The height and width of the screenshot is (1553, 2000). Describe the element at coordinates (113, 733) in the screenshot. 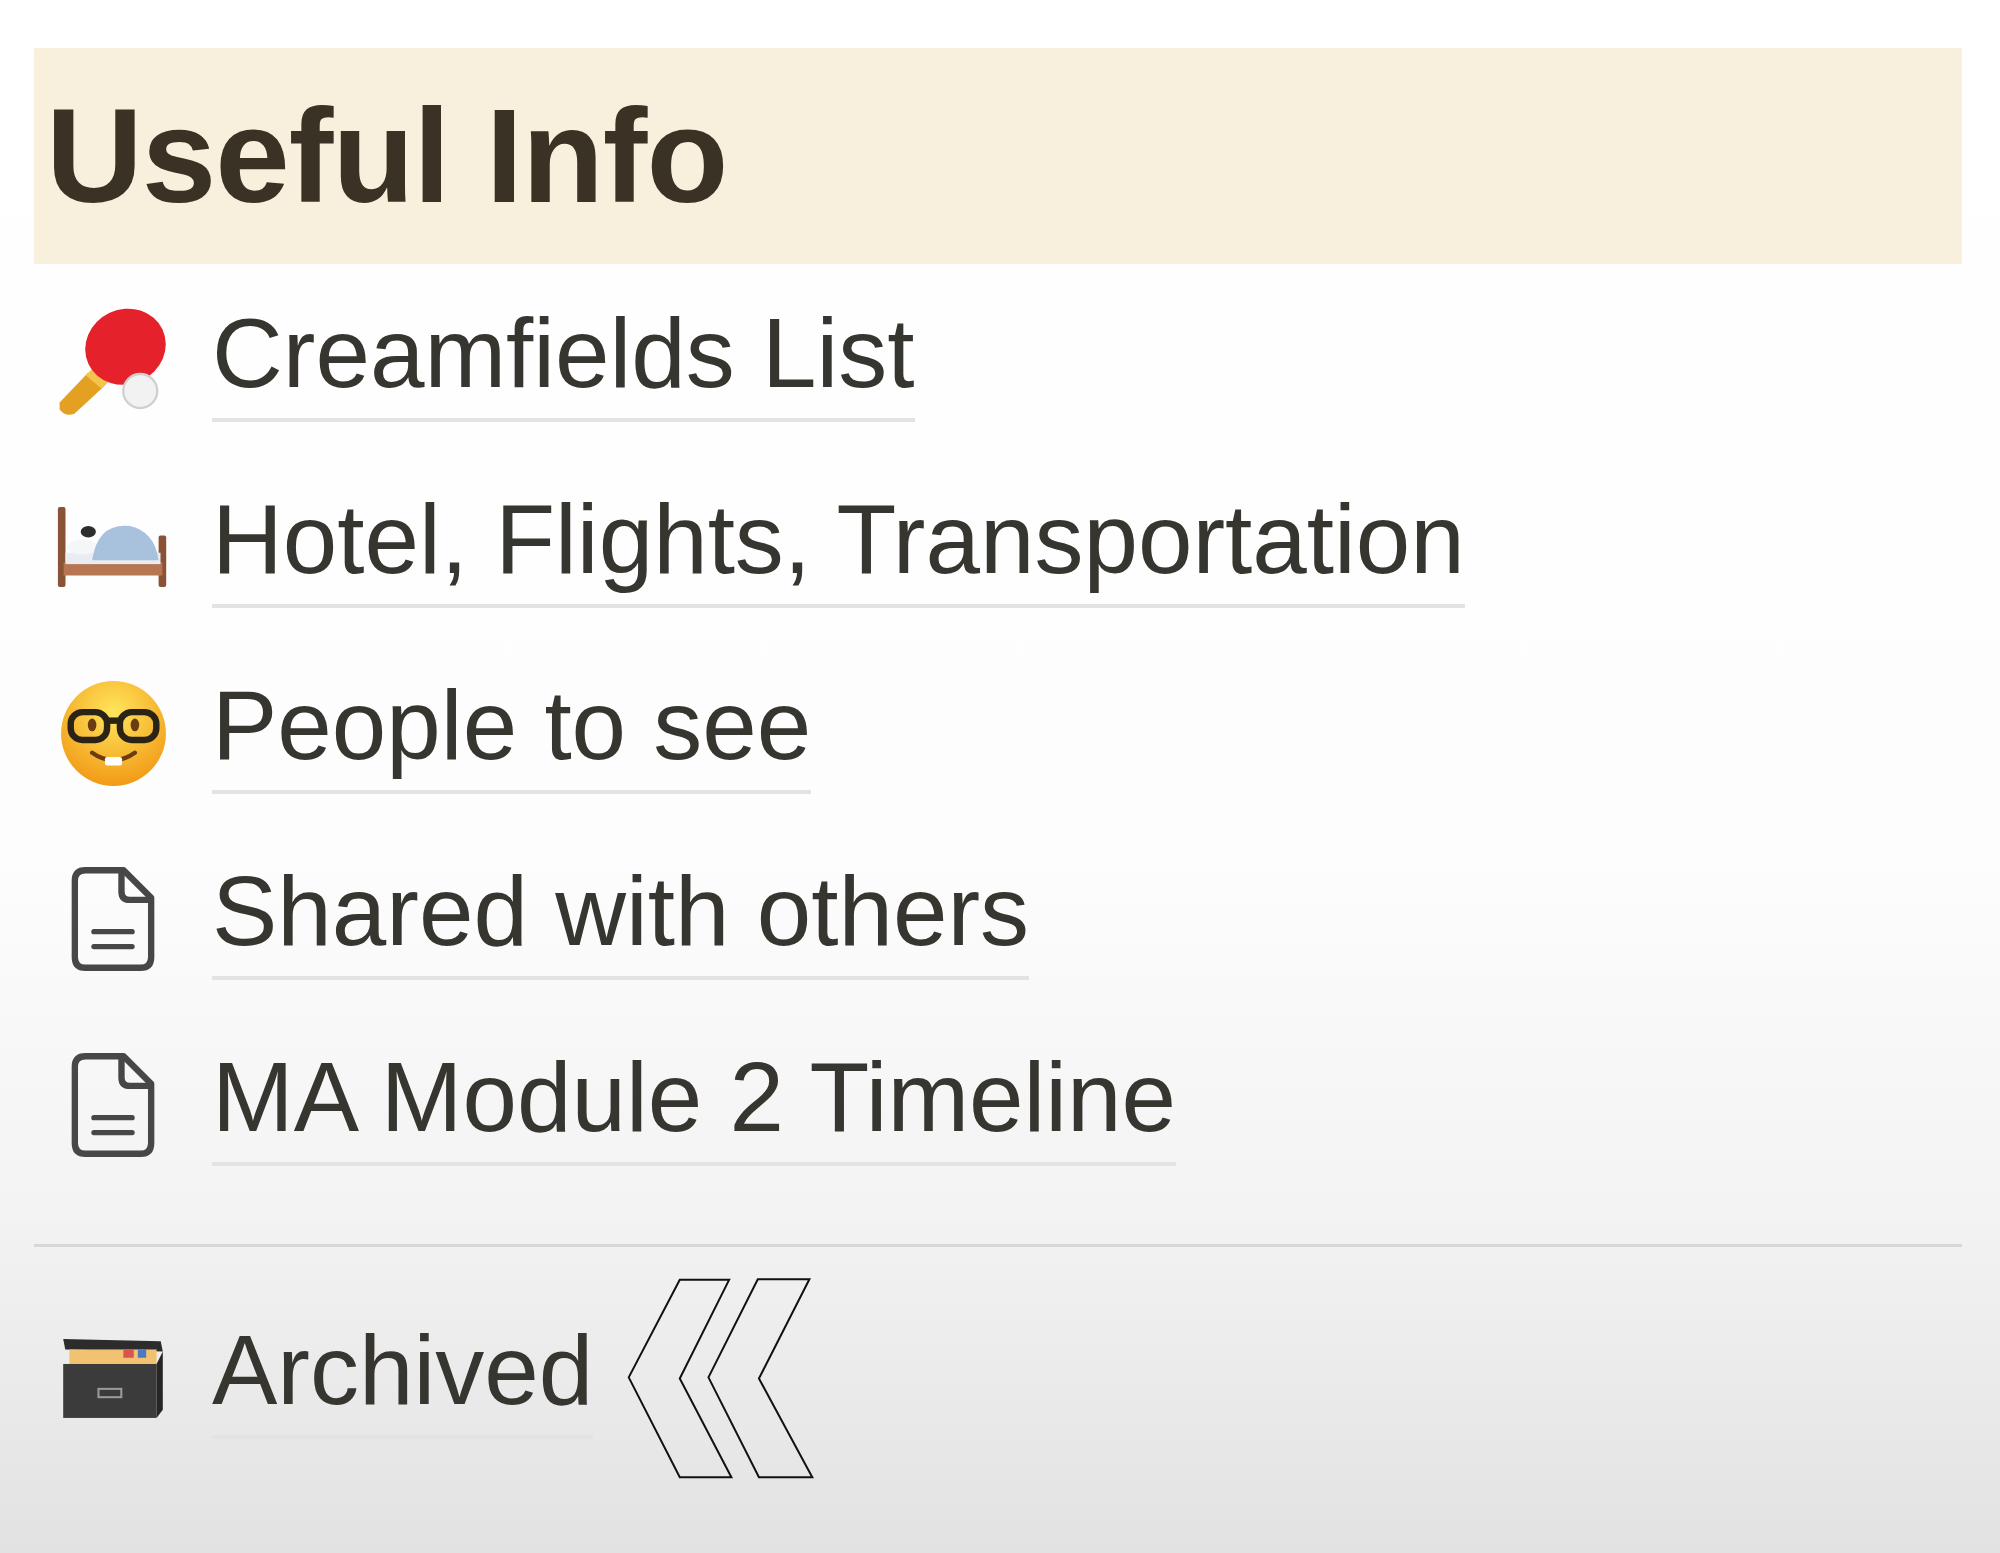

I see `nerd-face-icon` at that location.